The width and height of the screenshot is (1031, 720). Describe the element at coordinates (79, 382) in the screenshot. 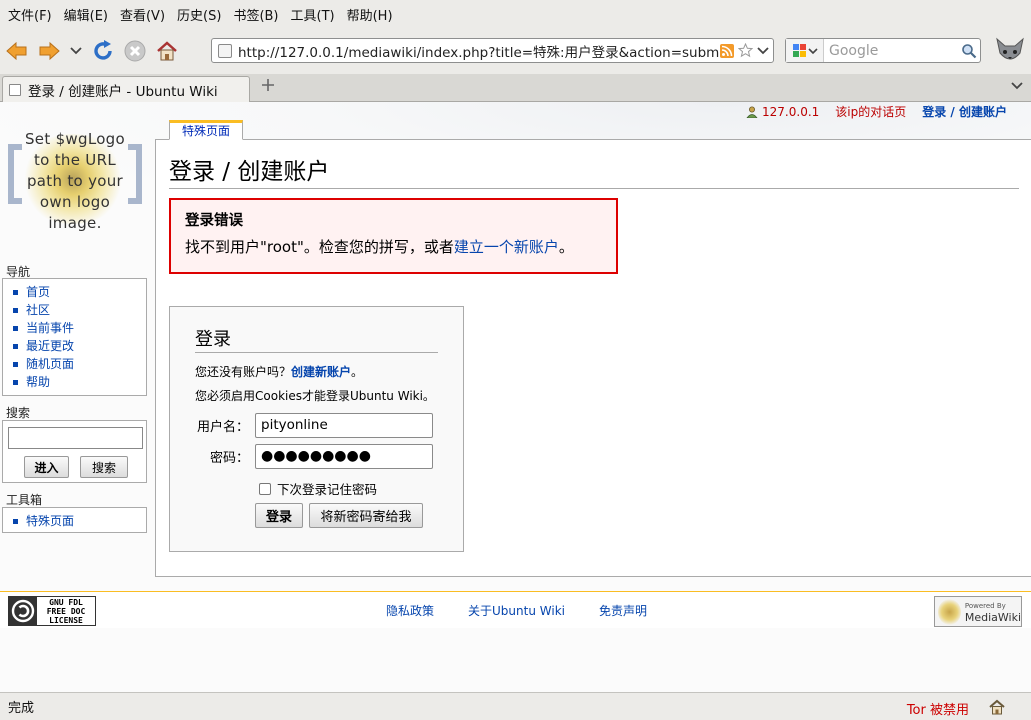

I see `nav-item-help: 帮助` at that location.